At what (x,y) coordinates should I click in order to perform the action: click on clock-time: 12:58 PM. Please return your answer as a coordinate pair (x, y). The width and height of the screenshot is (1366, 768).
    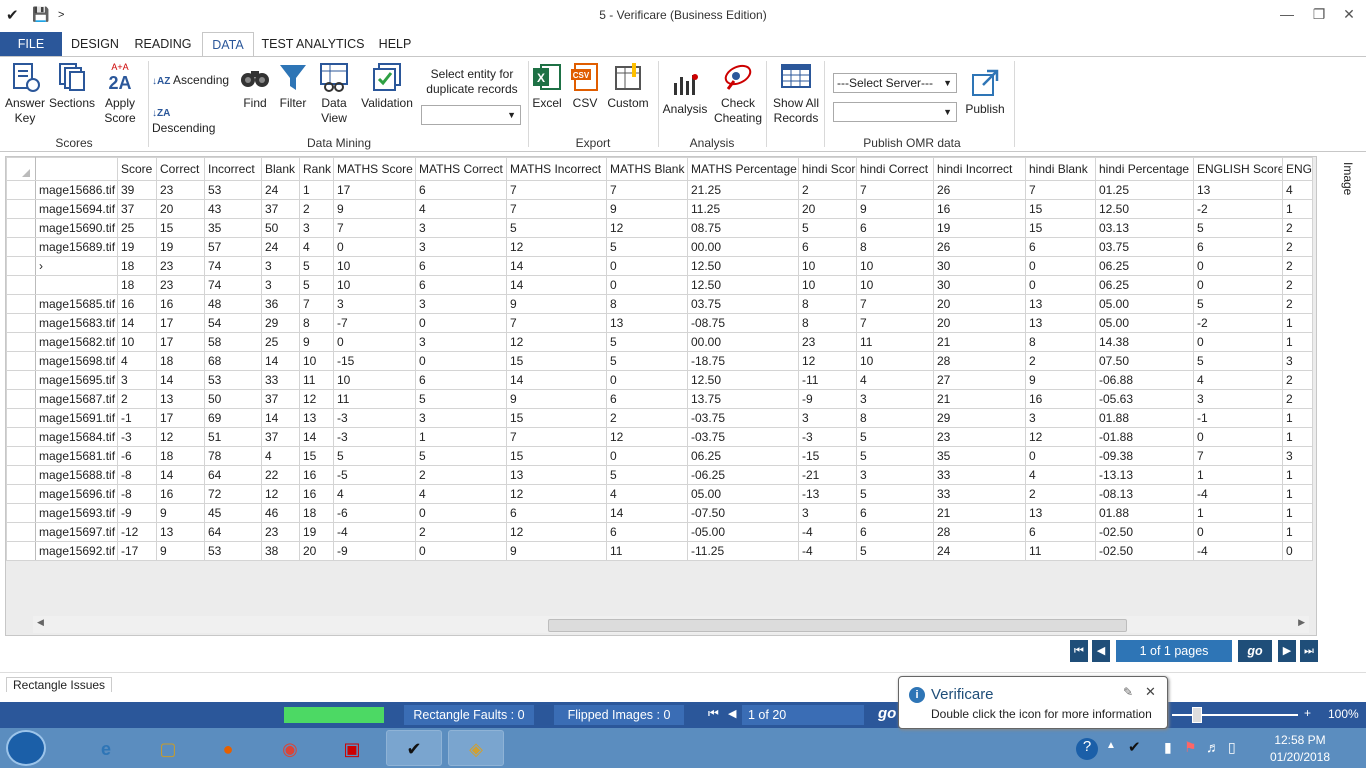
    Looking at the image, I should click on (1300, 740).